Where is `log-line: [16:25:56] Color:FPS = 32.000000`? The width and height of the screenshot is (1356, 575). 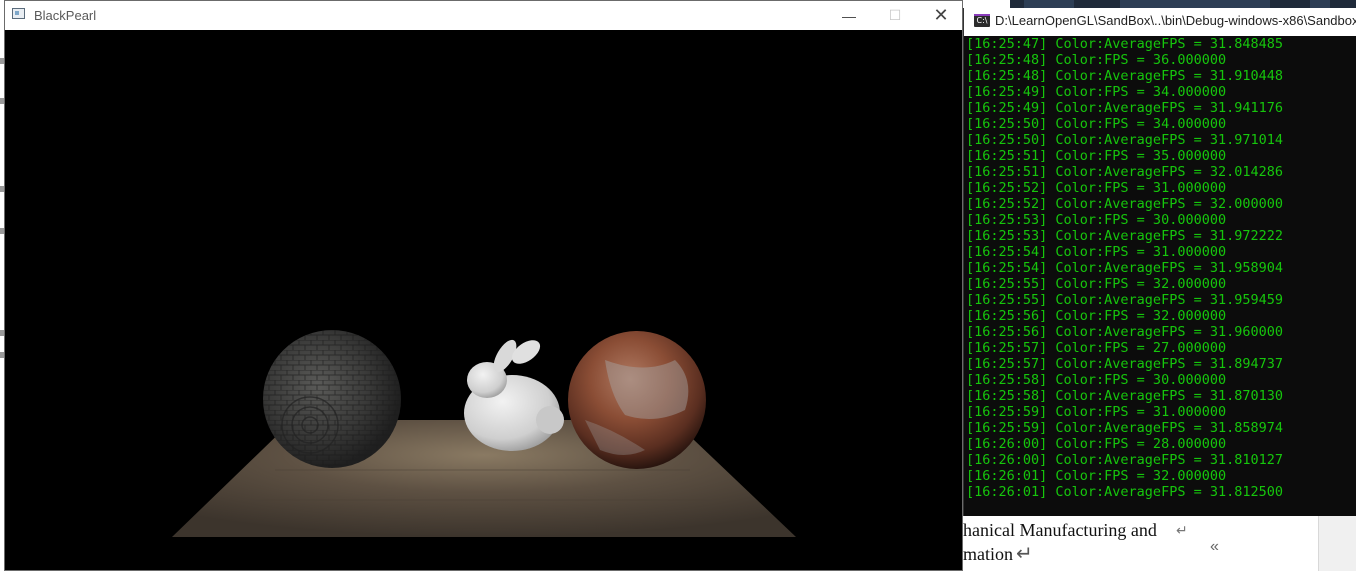
log-line: [16:25:56] Color:FPS = 32.000000 is located at coordinates (1096, 316).